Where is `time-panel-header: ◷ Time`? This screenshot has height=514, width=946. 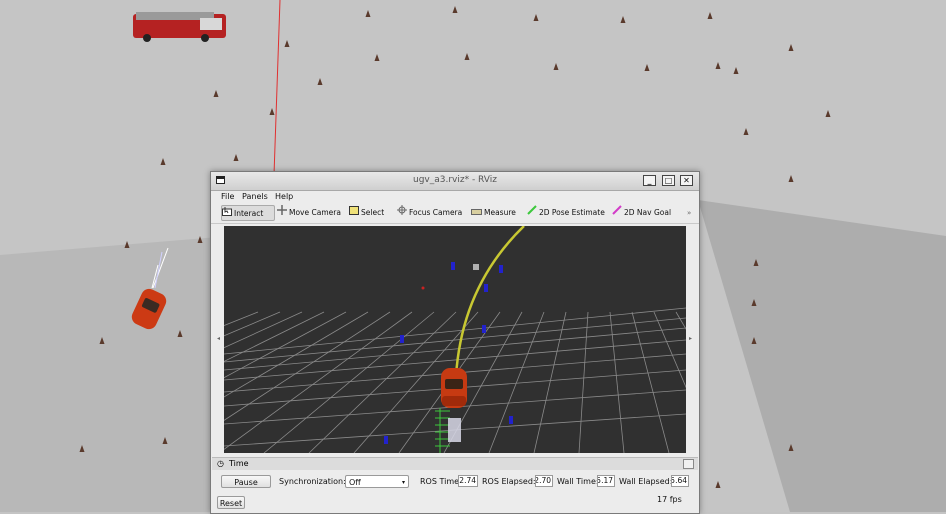
time-panel-header: ◷ Time is located at coordinates (455, 463).